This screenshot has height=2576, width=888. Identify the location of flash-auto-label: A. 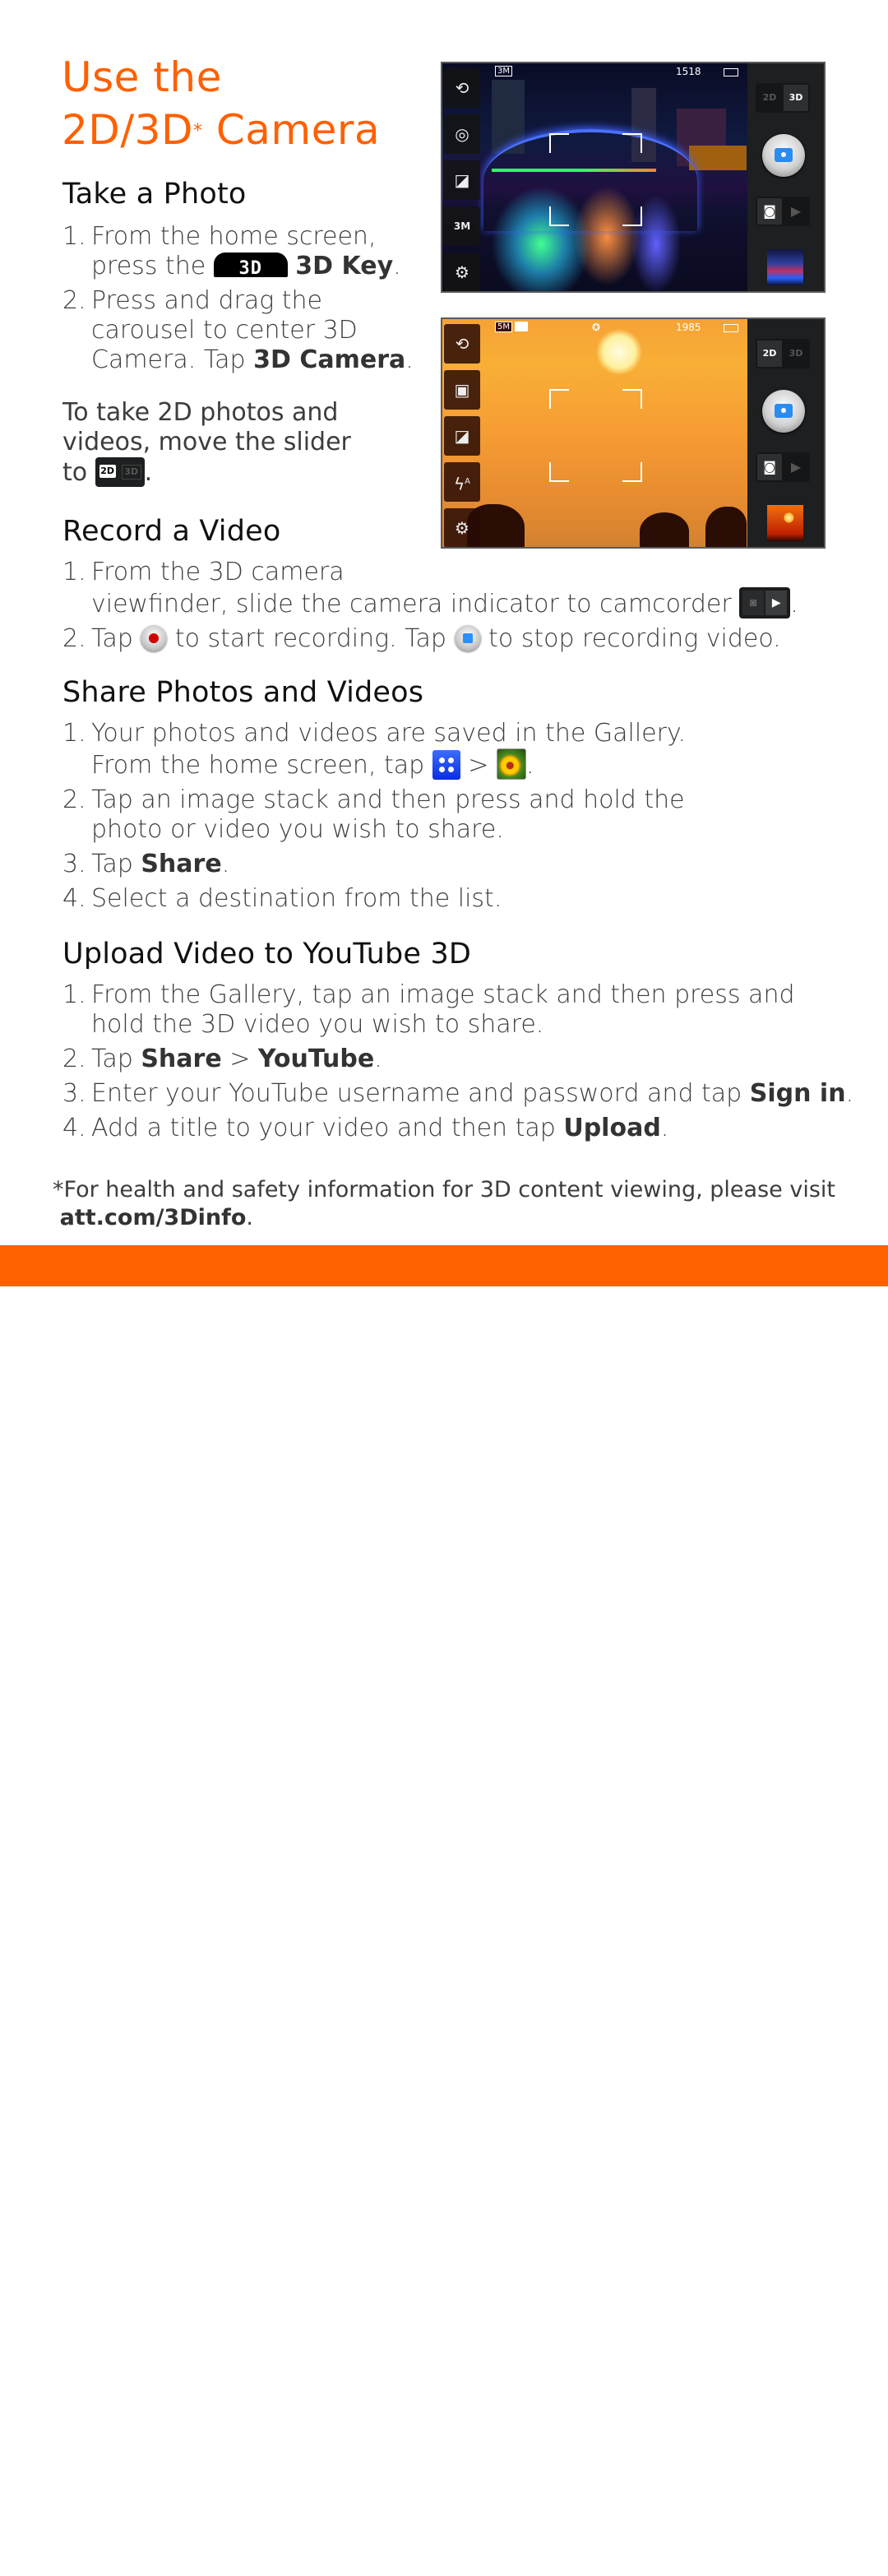
(468, 482).